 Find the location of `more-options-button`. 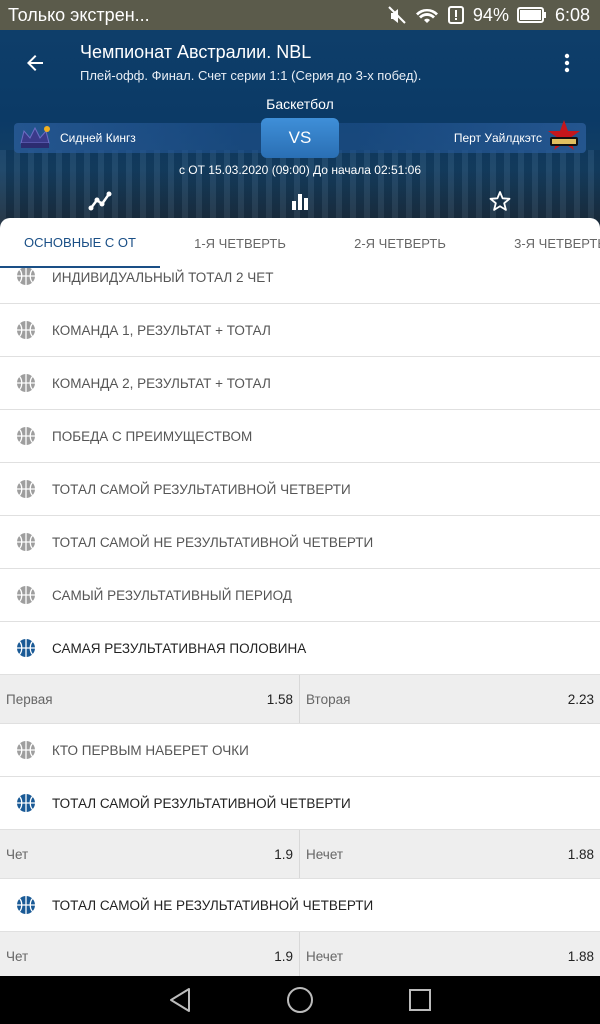

more-options-button is located at coordinates (567, 63).